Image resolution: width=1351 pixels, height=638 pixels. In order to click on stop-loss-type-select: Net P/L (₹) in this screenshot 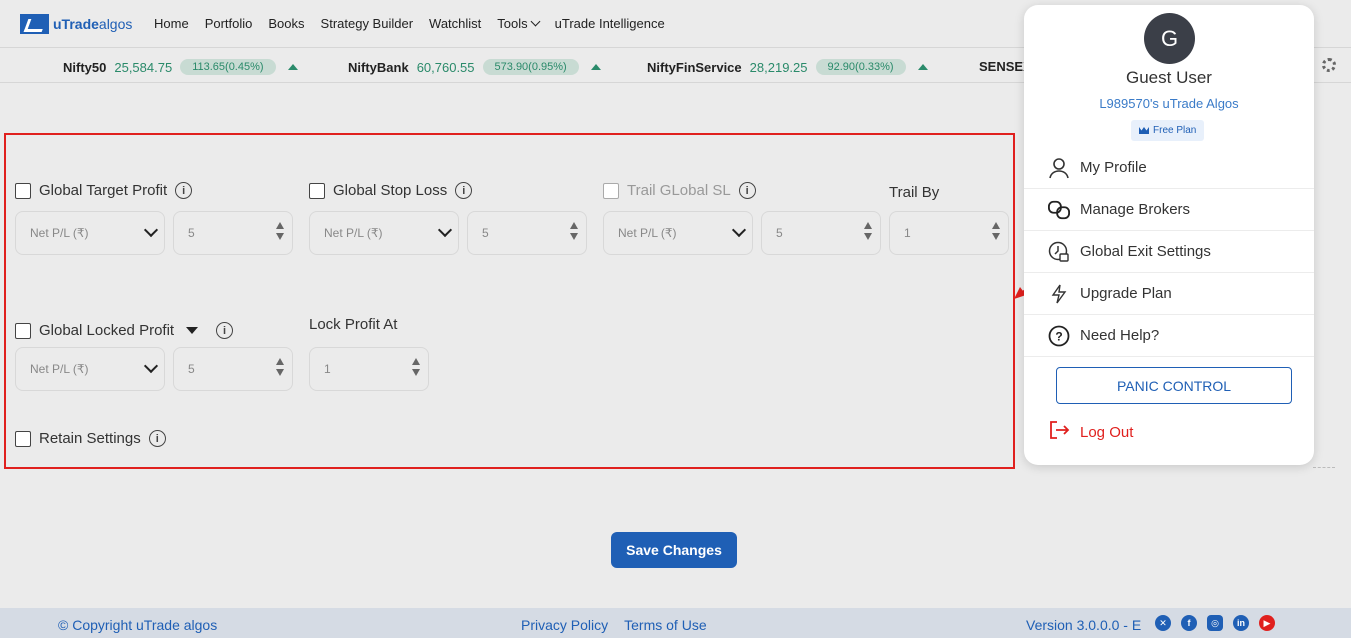, I will do `click(384, 233)`.